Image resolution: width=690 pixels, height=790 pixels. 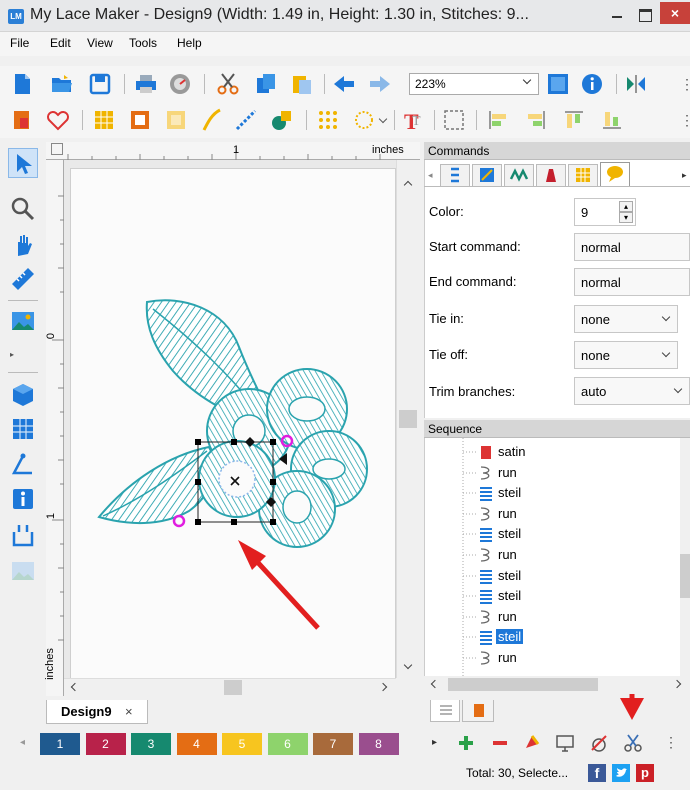 I want to click on color-fill-icon, so click(x=532, y=743).